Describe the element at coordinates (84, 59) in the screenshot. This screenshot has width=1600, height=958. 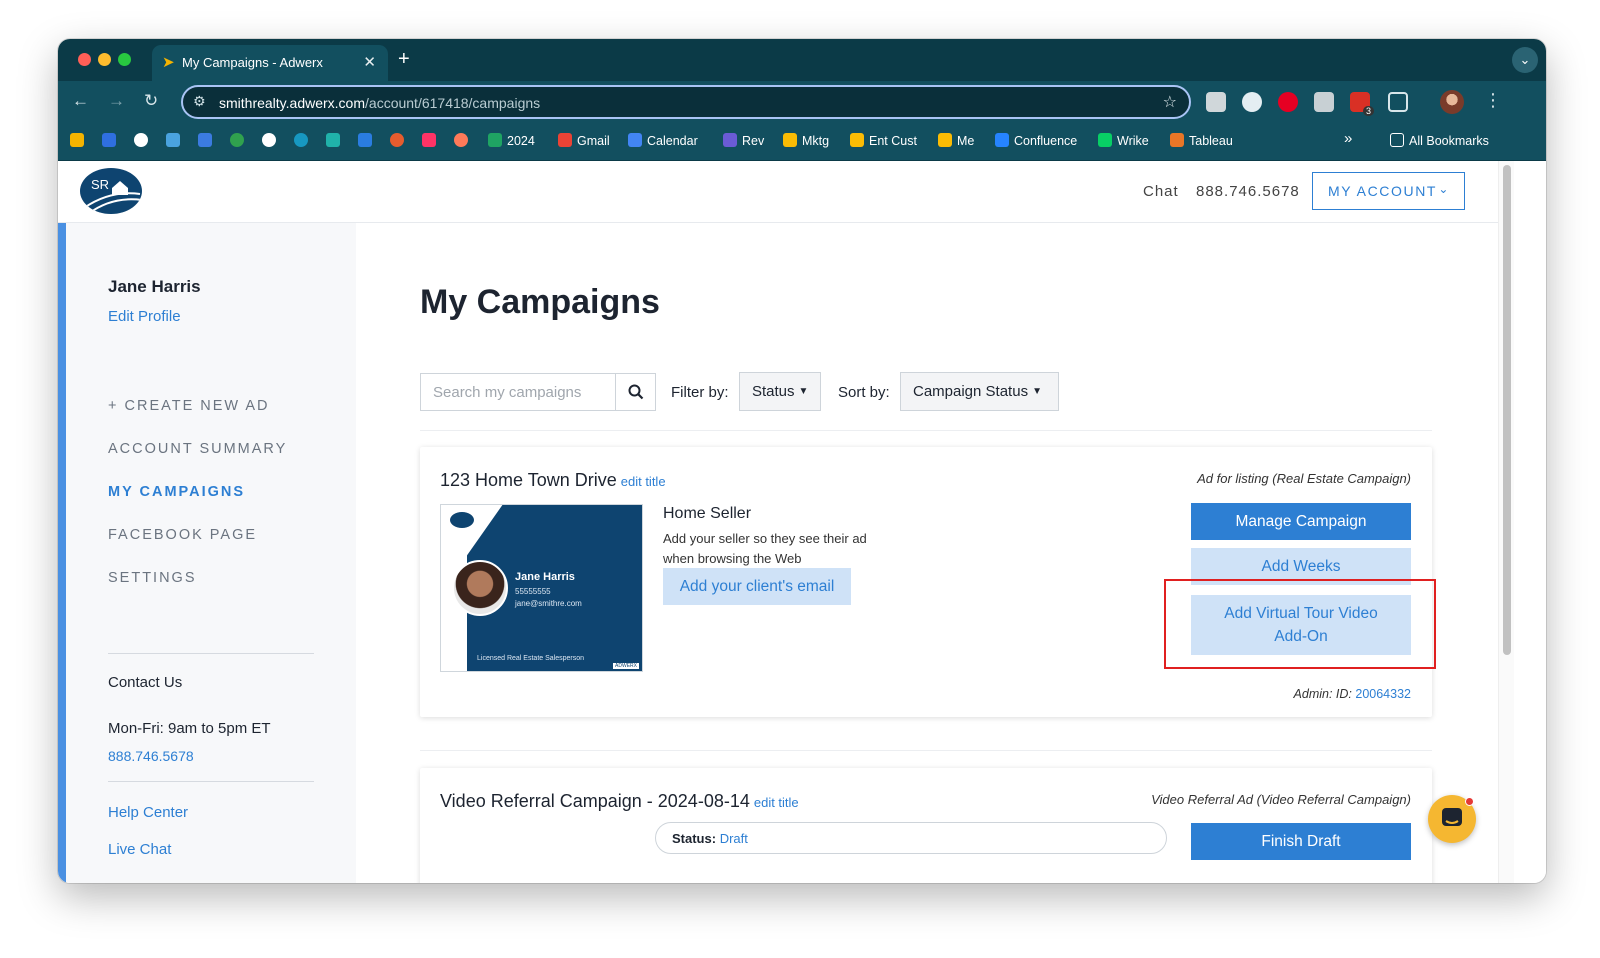
I see `close-window-button` at that location.